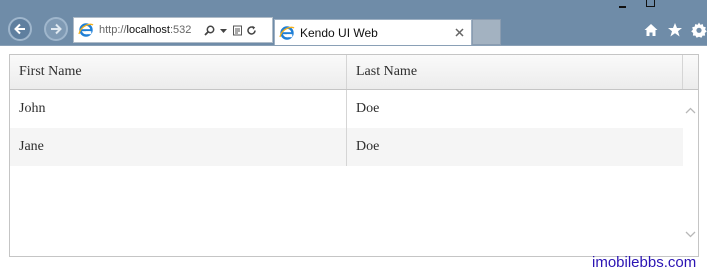  I want to click on table-row: John Doe, so click(346, 109).